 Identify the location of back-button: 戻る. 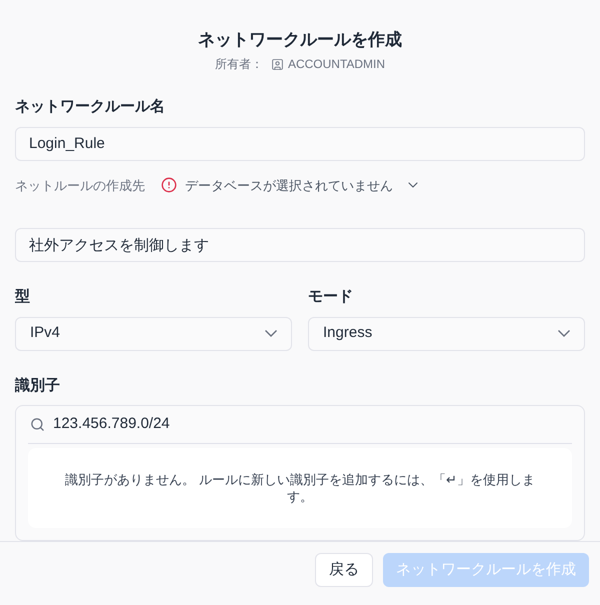
(344, 570).